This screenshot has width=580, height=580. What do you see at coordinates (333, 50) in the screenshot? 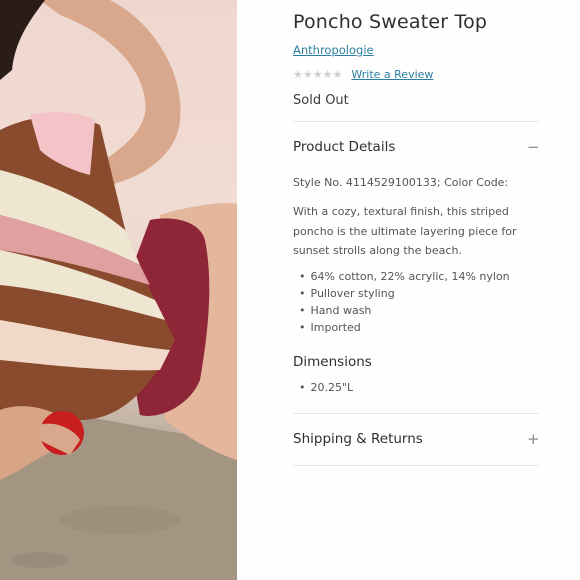
I see `brand-link: Anthropologie` at bounding box center [333, 50].